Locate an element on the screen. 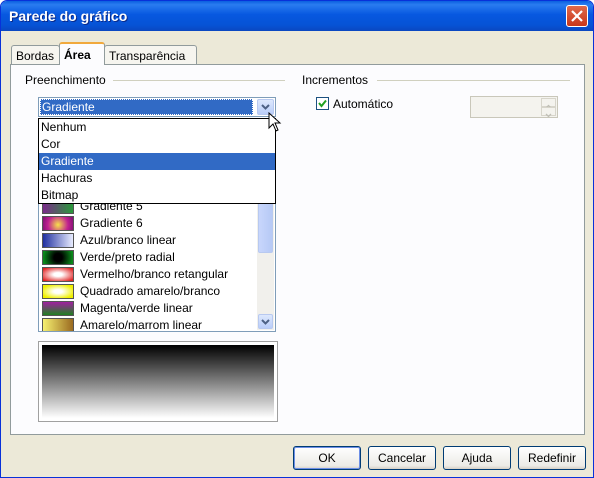 The width and height of the screenshot is (594, 478). auto-checkbox is located at coordinates (322, 103).